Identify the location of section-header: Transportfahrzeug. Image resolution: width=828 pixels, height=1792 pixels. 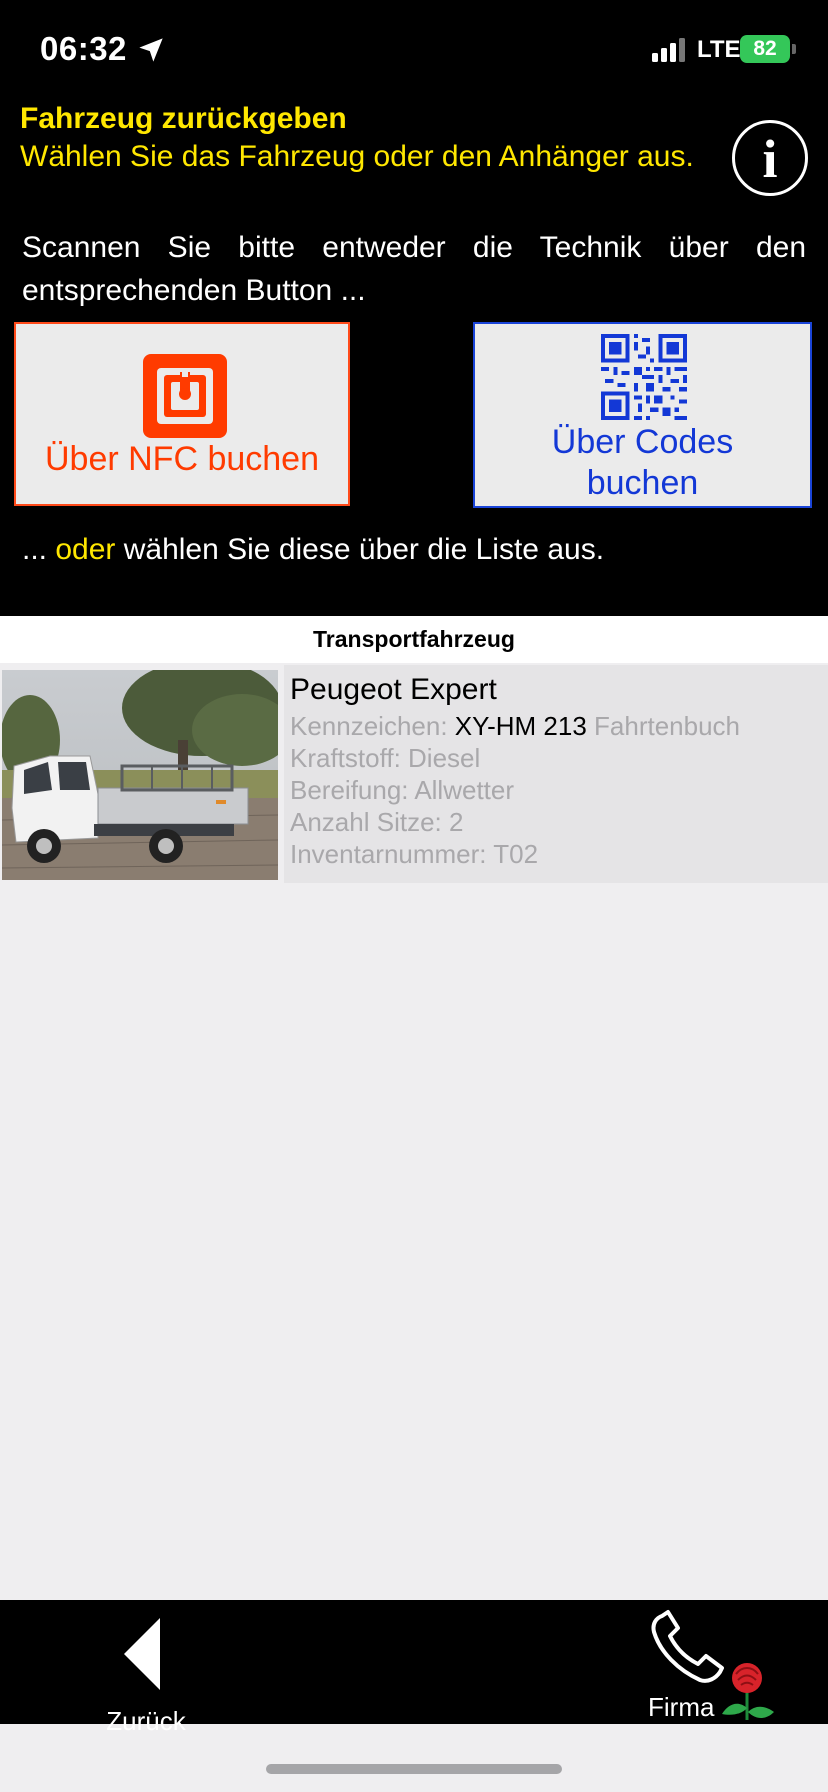
(414, 639).